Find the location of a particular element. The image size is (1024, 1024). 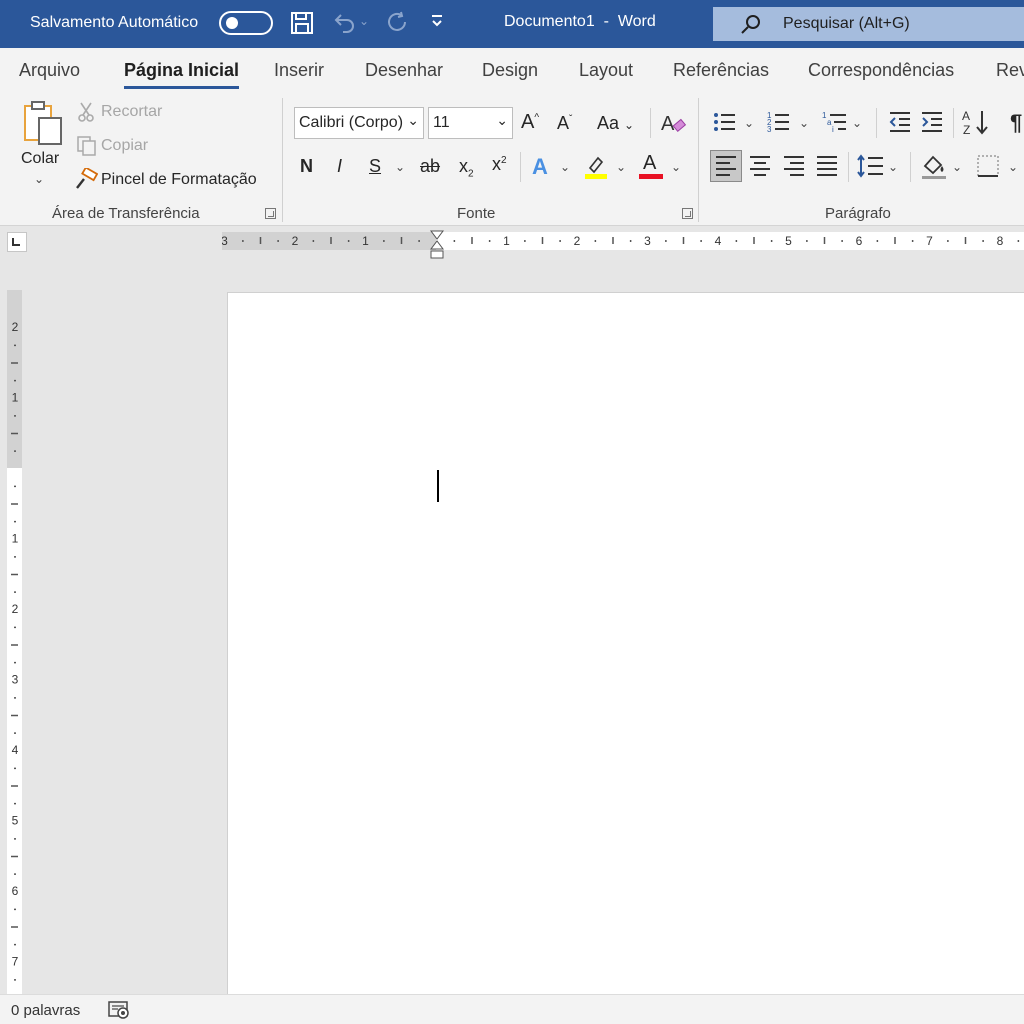

copy-icon is located at coordinates (87, 148).